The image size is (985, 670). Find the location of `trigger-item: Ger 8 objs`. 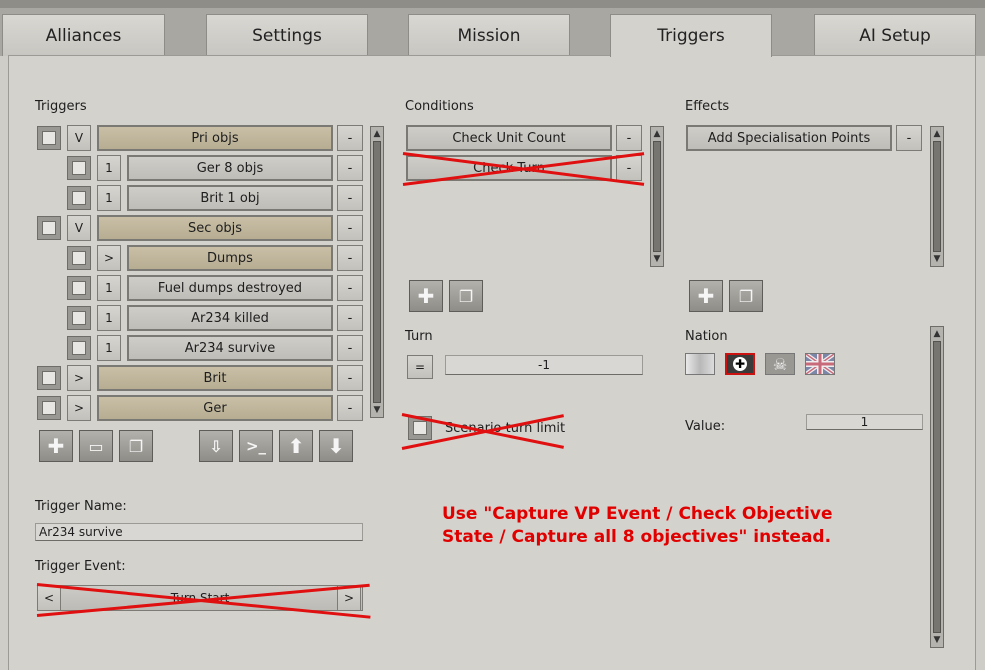

trigger-item: Ger 8 objs is located at coordinates (230, 168).